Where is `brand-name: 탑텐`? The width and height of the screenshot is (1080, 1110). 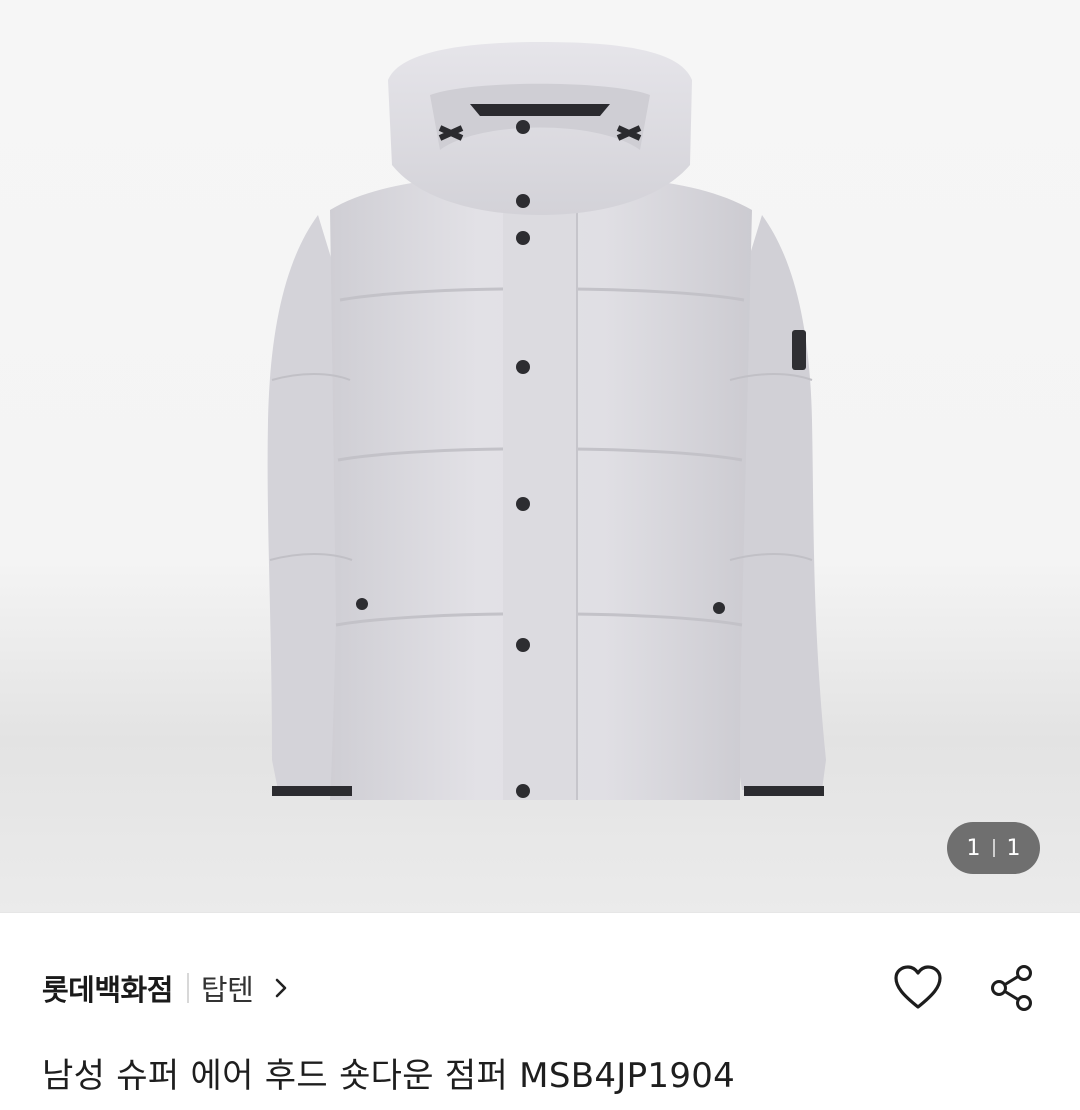 brand-name: 탑텐 is located at coordinates (227, 988).